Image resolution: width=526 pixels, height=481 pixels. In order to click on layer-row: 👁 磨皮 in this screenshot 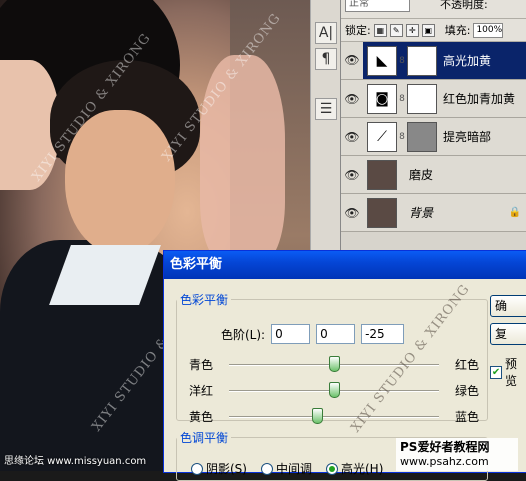, I will do `click(433, 175)`.